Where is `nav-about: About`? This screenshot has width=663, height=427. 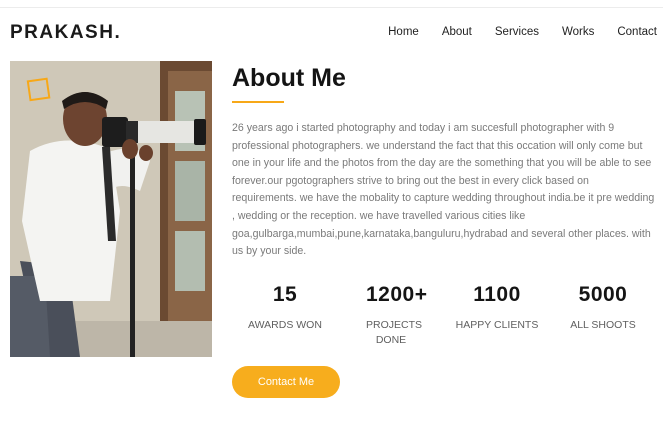 nav-about: About is located at coordinates (457, 32).